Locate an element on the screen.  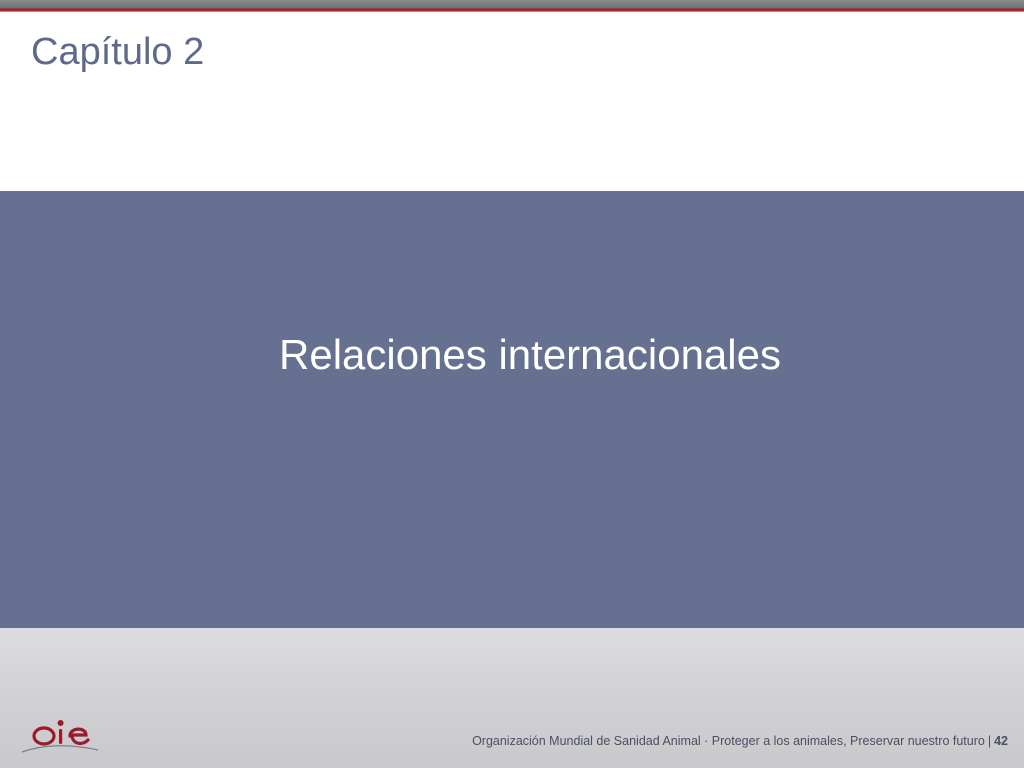
chapter-title: Capítulo 2 is located at coordinates (118, 52).